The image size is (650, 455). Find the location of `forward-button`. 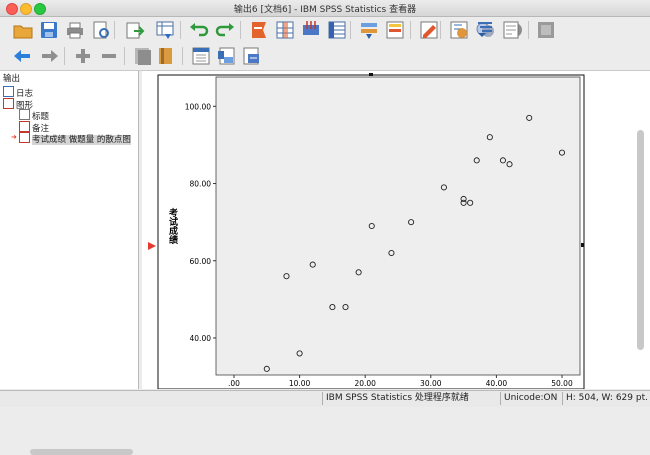

forward-button is located at coordinates (49, 56).